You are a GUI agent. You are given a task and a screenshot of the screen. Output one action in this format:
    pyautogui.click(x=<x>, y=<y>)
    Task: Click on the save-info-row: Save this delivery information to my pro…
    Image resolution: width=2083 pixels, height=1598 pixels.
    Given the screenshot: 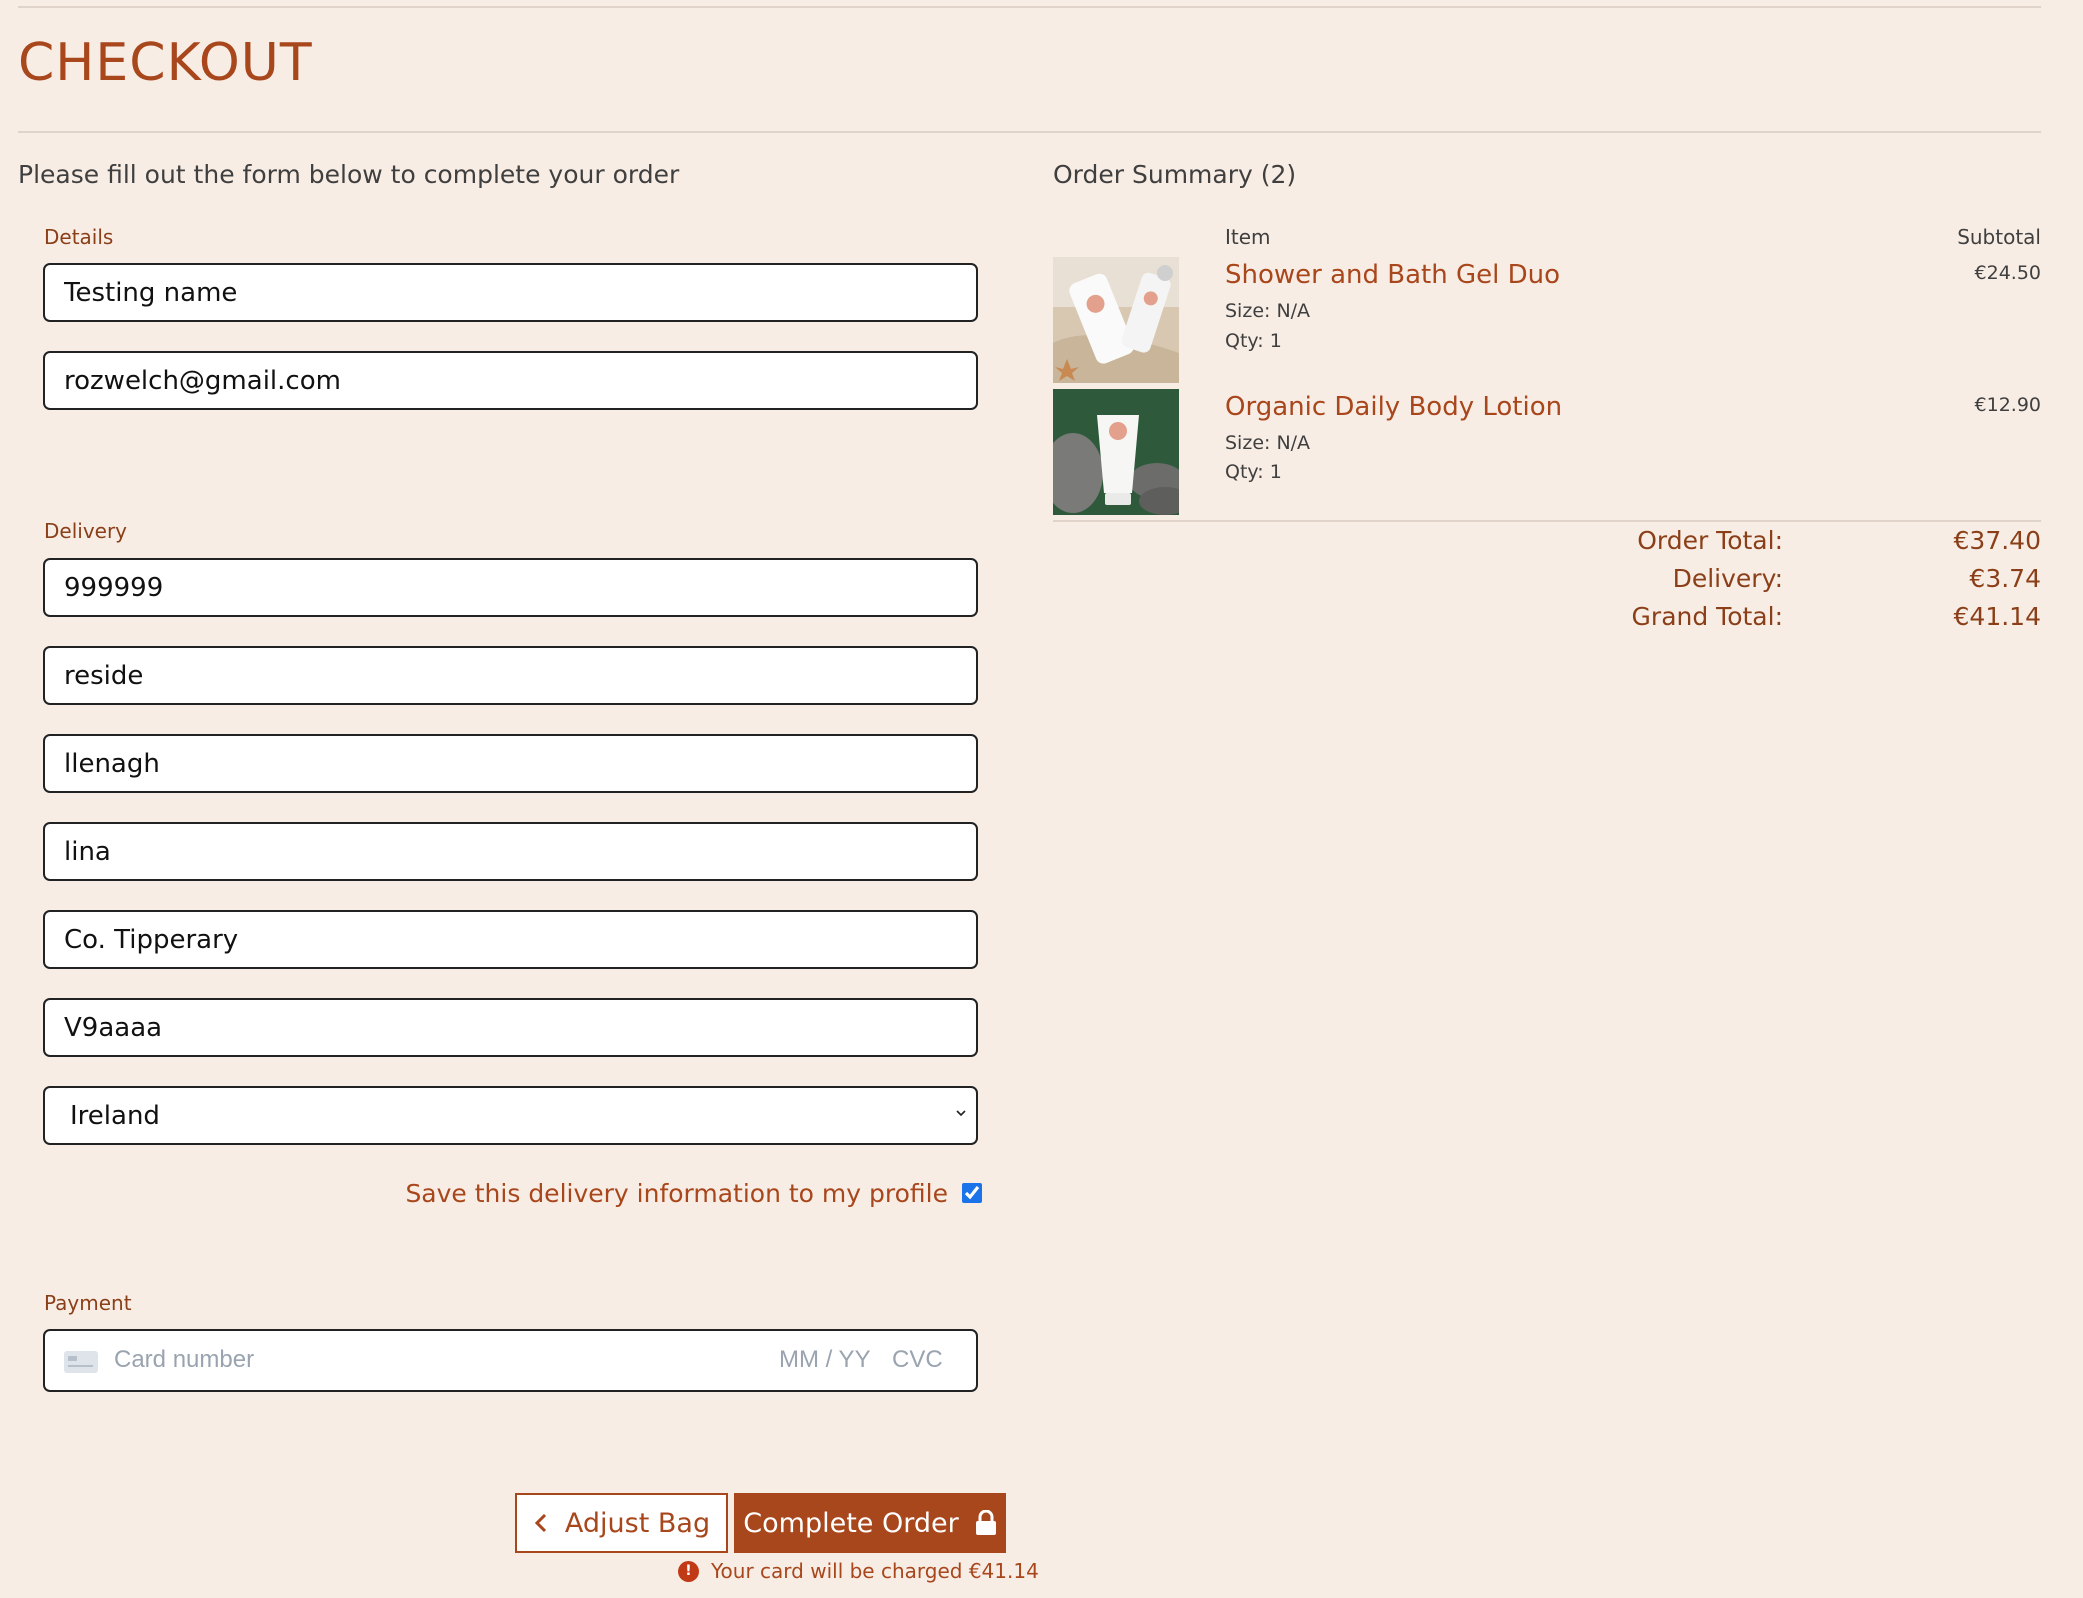 What is the action you would take?
    pyautogui.click(x=693, y=1193)
    